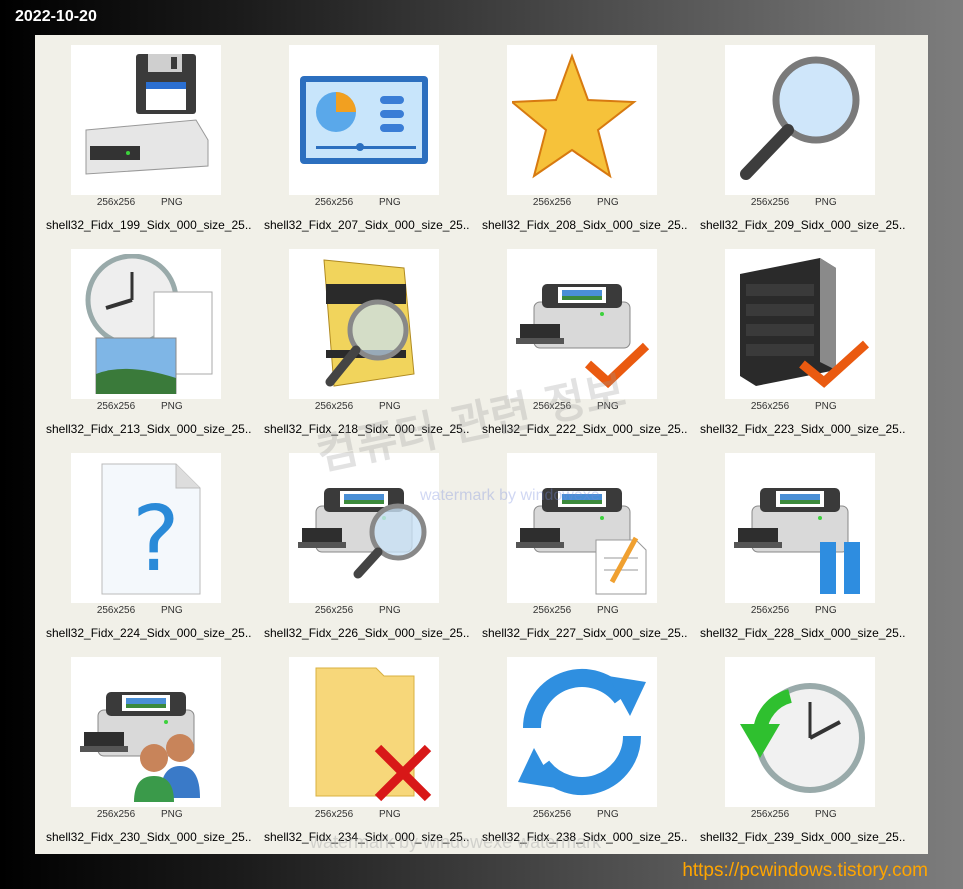  What do you see at coordinates (146, 120) in the screenshot?
I see `drive-floppy-icon` at bounding box center [146, 120].